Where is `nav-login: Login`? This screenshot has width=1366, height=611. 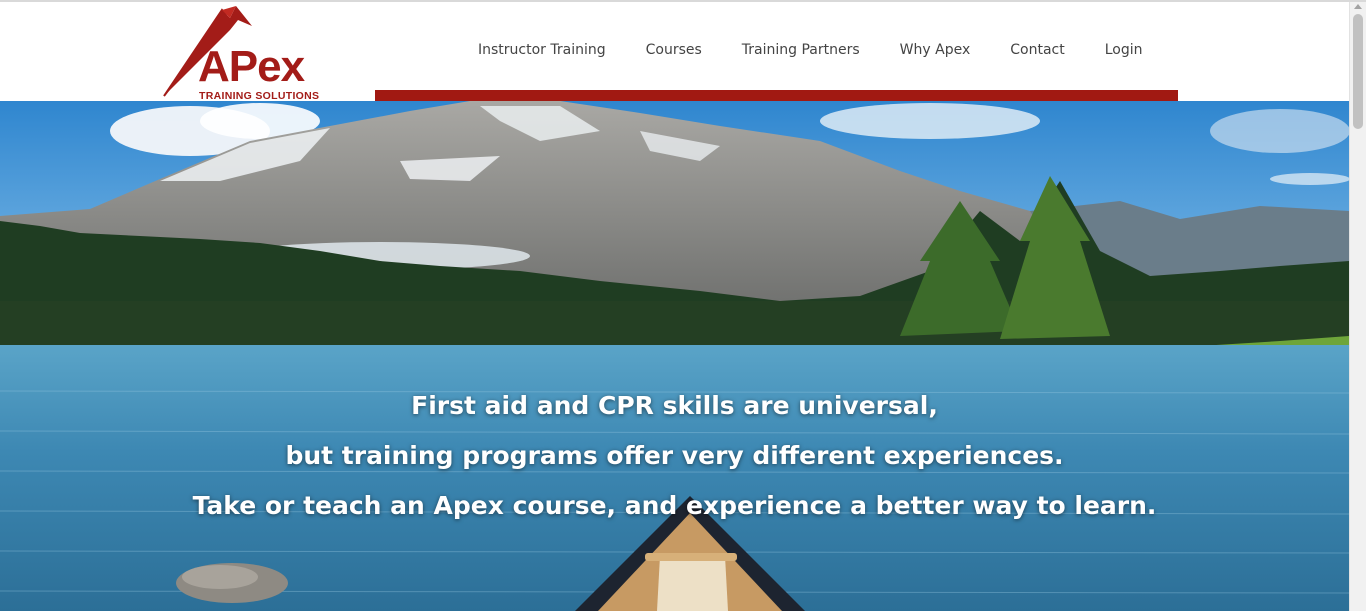
nav-login: Login is located at coordinates (1124, 52).